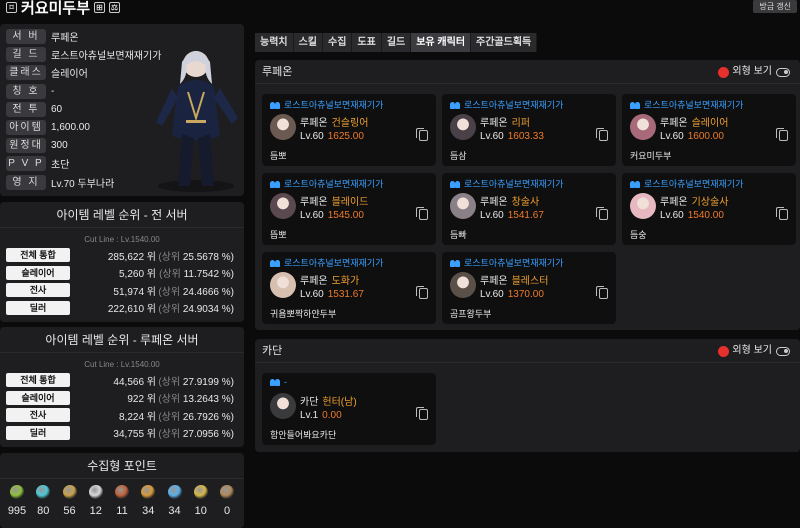 This screenshot has height=528, width=800. Describe the element at coordinates (312, 215) in the screenshot. I see `character-level: Lv.60` at that location.